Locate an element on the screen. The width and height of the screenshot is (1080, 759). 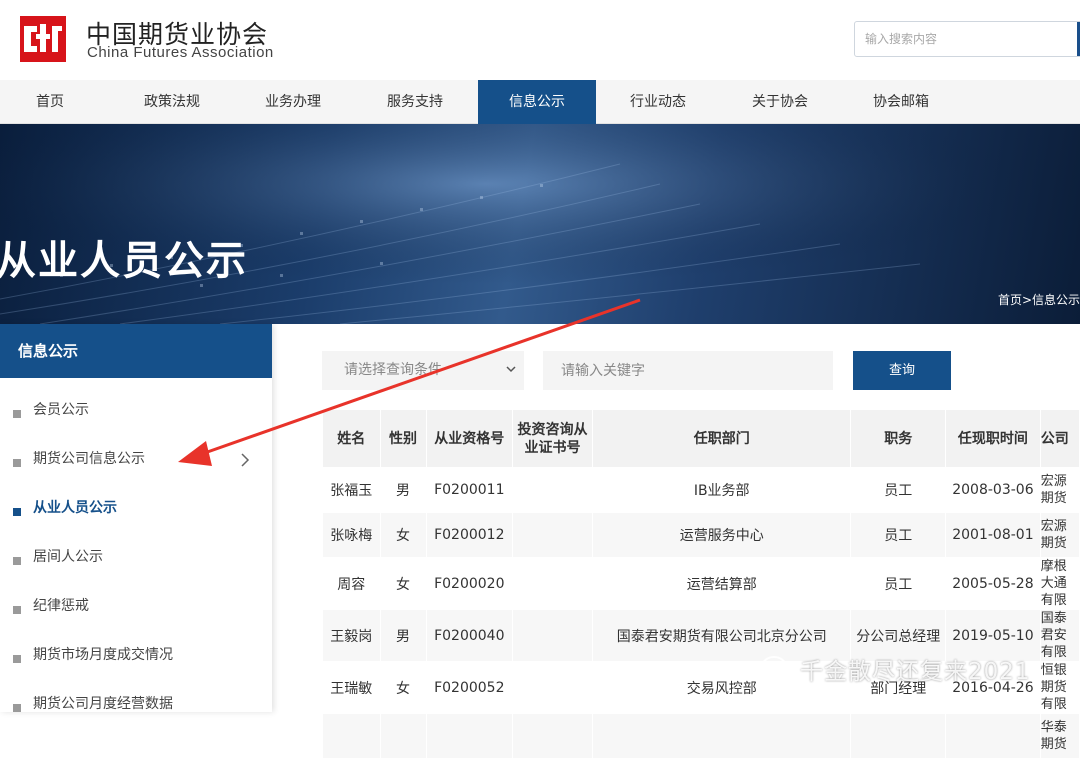
nav-item-business: 业务办理 is located at coordinates (293, 102).